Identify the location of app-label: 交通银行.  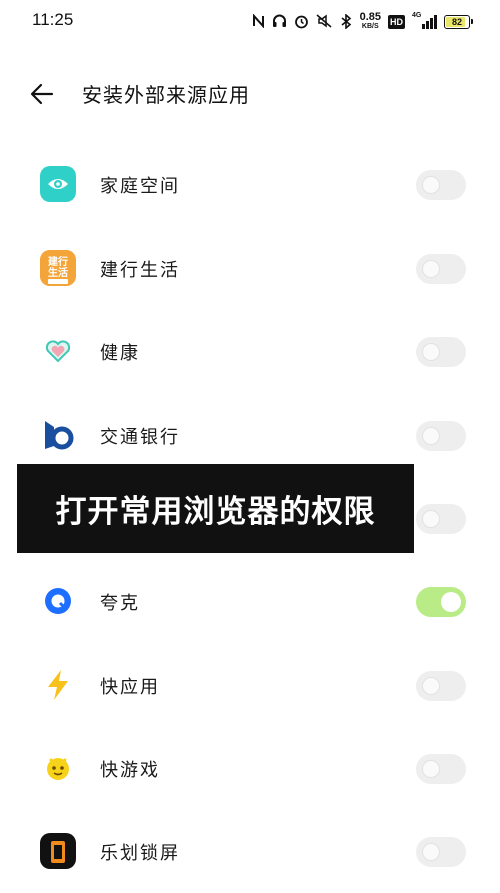
(140, 437).